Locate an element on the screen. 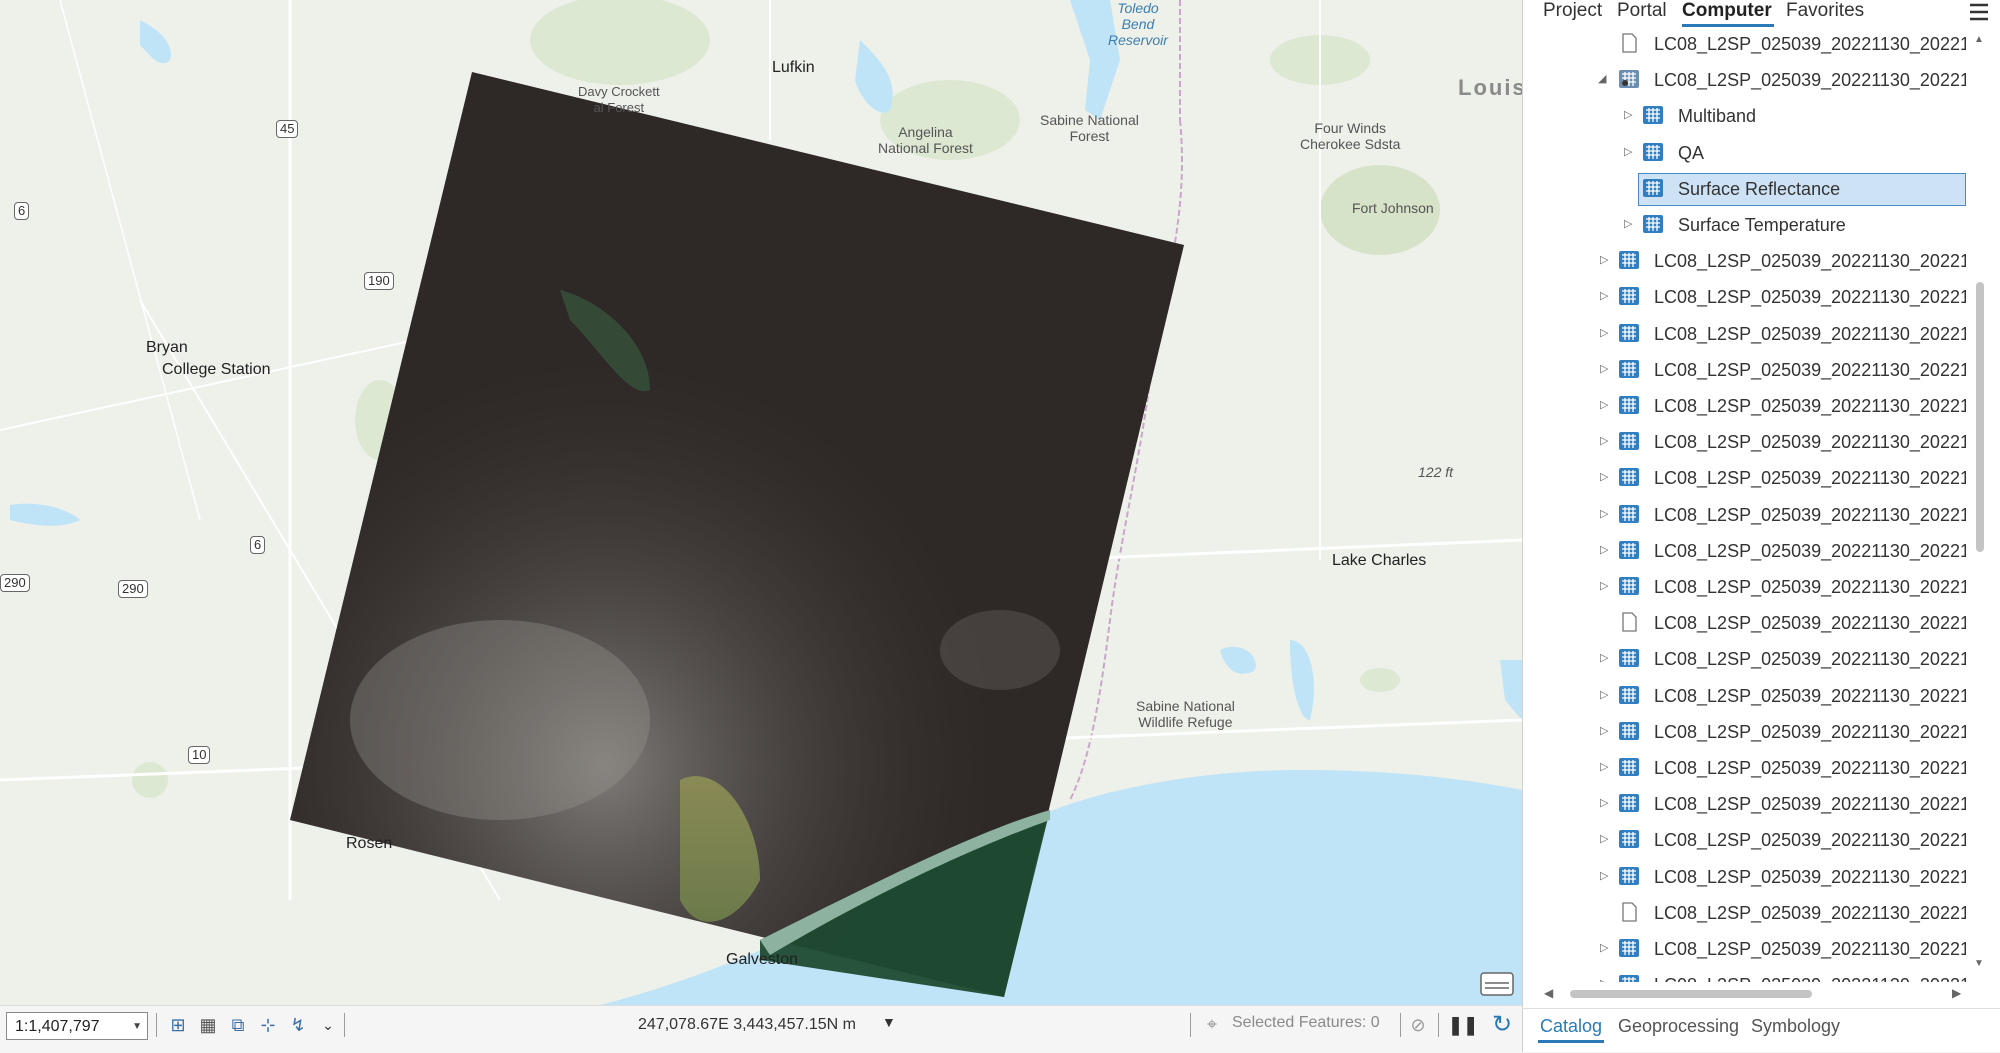  list-item: ▷ Multiband is located at coordinates (1750, 117).